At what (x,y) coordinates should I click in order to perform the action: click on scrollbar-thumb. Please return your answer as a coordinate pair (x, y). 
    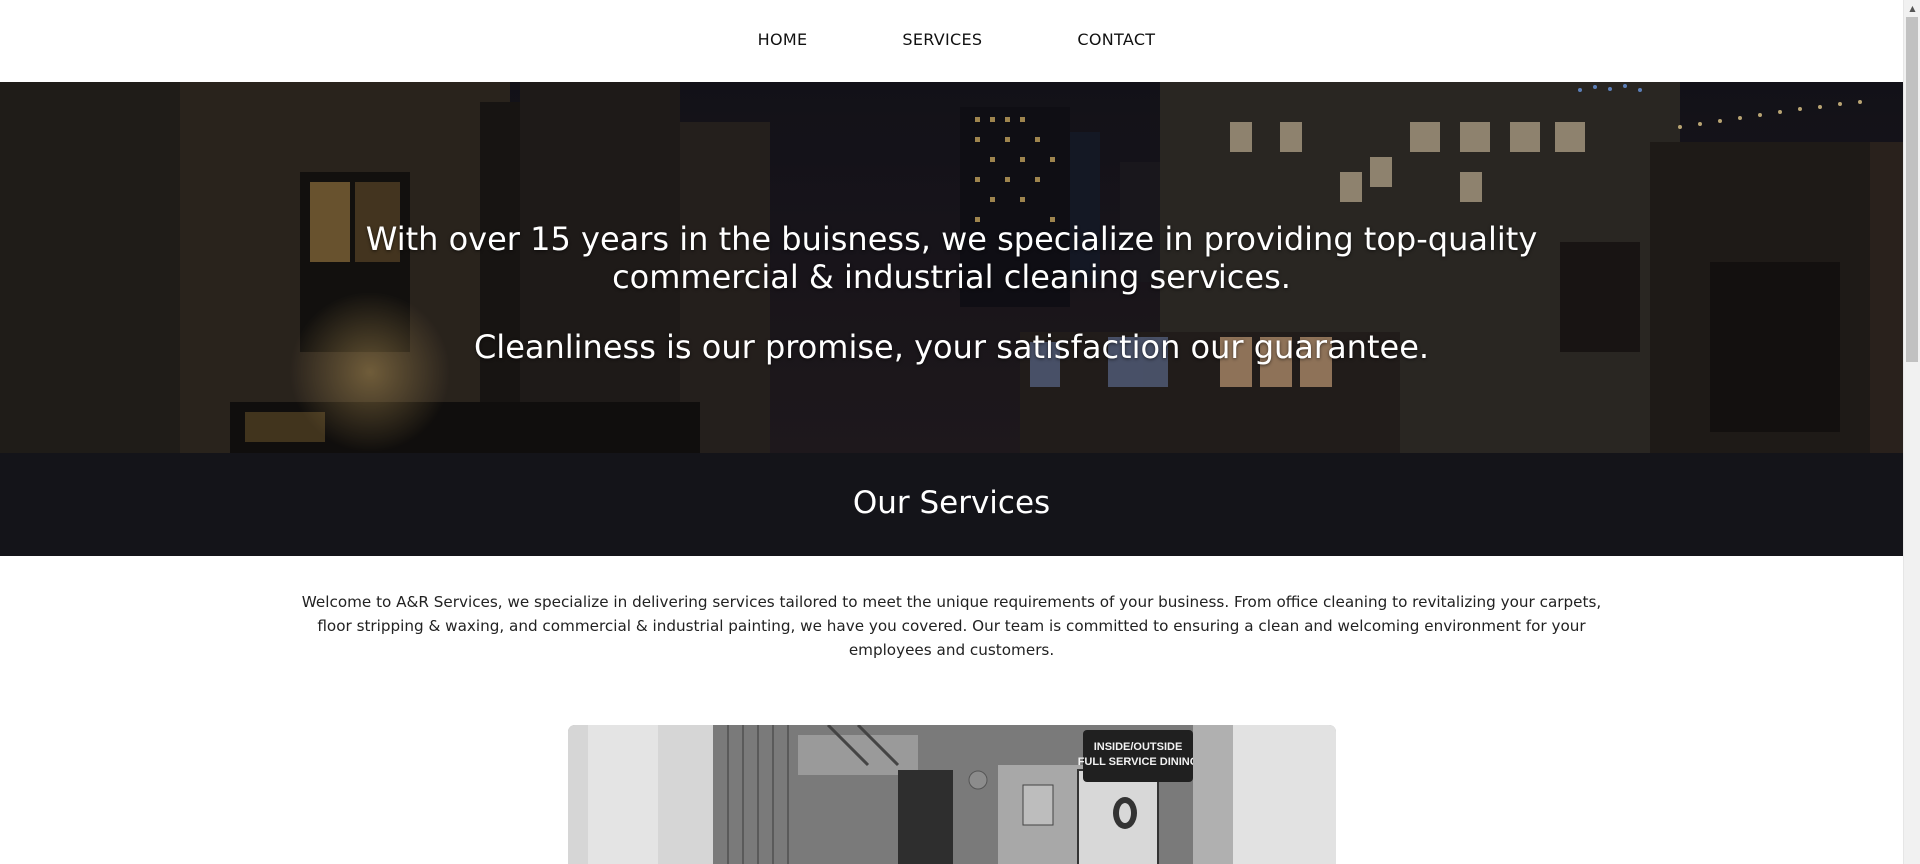
    Looking at the image, I should click on (1912, 189).